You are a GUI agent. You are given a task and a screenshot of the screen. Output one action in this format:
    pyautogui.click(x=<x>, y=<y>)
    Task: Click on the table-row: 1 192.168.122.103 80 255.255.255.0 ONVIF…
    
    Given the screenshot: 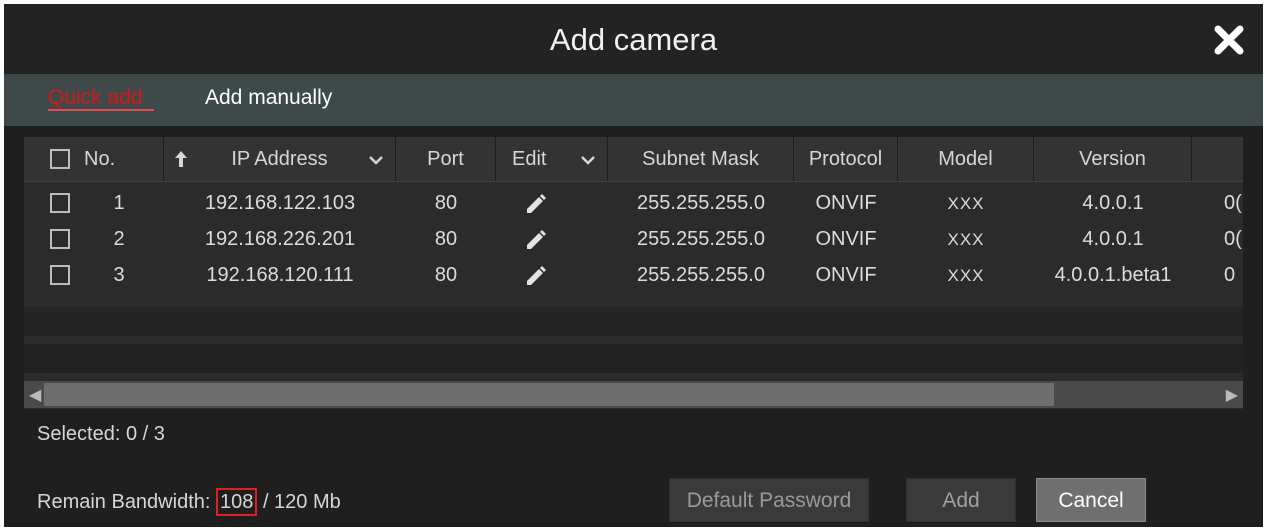 What is the action you would take?
    pyautogui.click(x=633, y=203)
    